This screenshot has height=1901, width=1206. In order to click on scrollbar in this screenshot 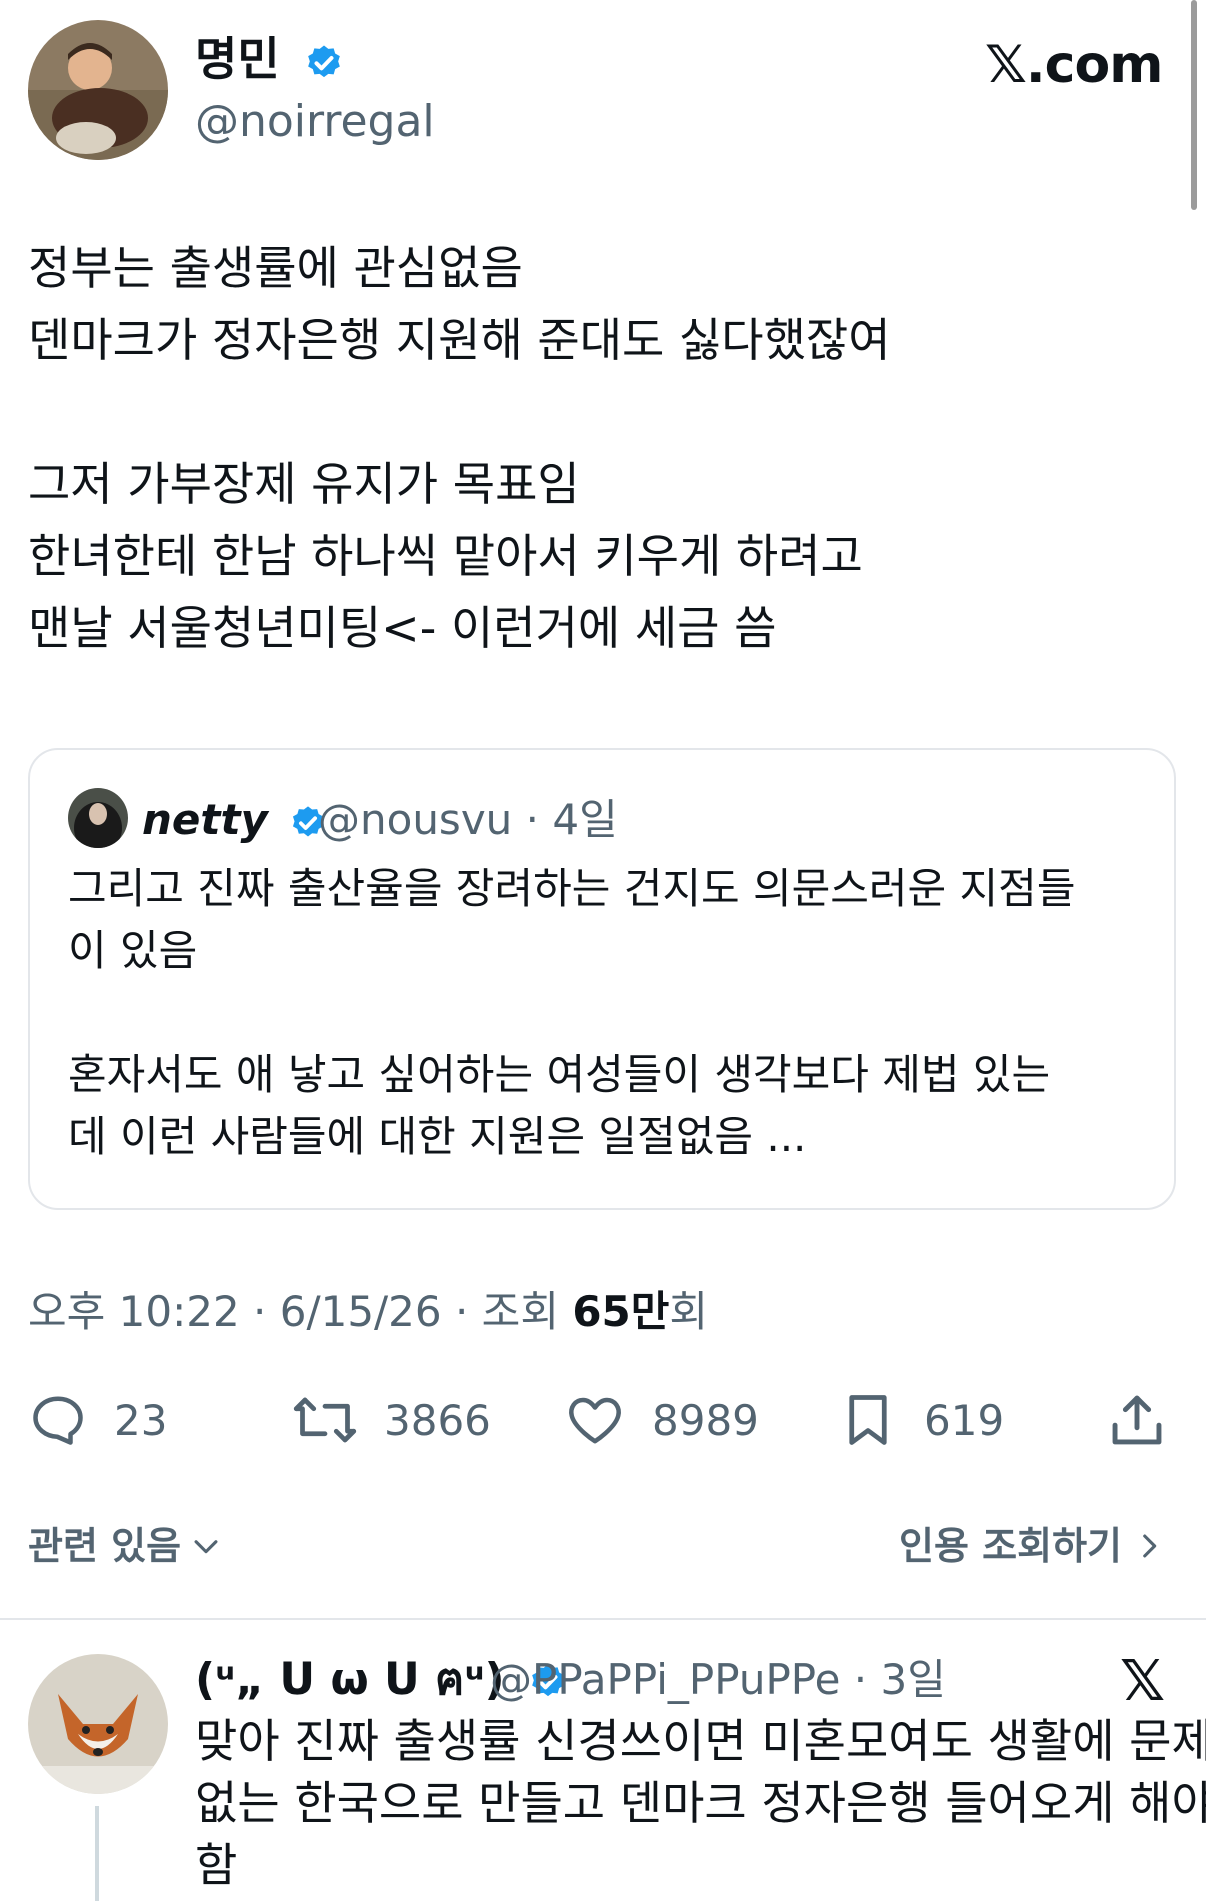, I will do `click(1194, 105)`.